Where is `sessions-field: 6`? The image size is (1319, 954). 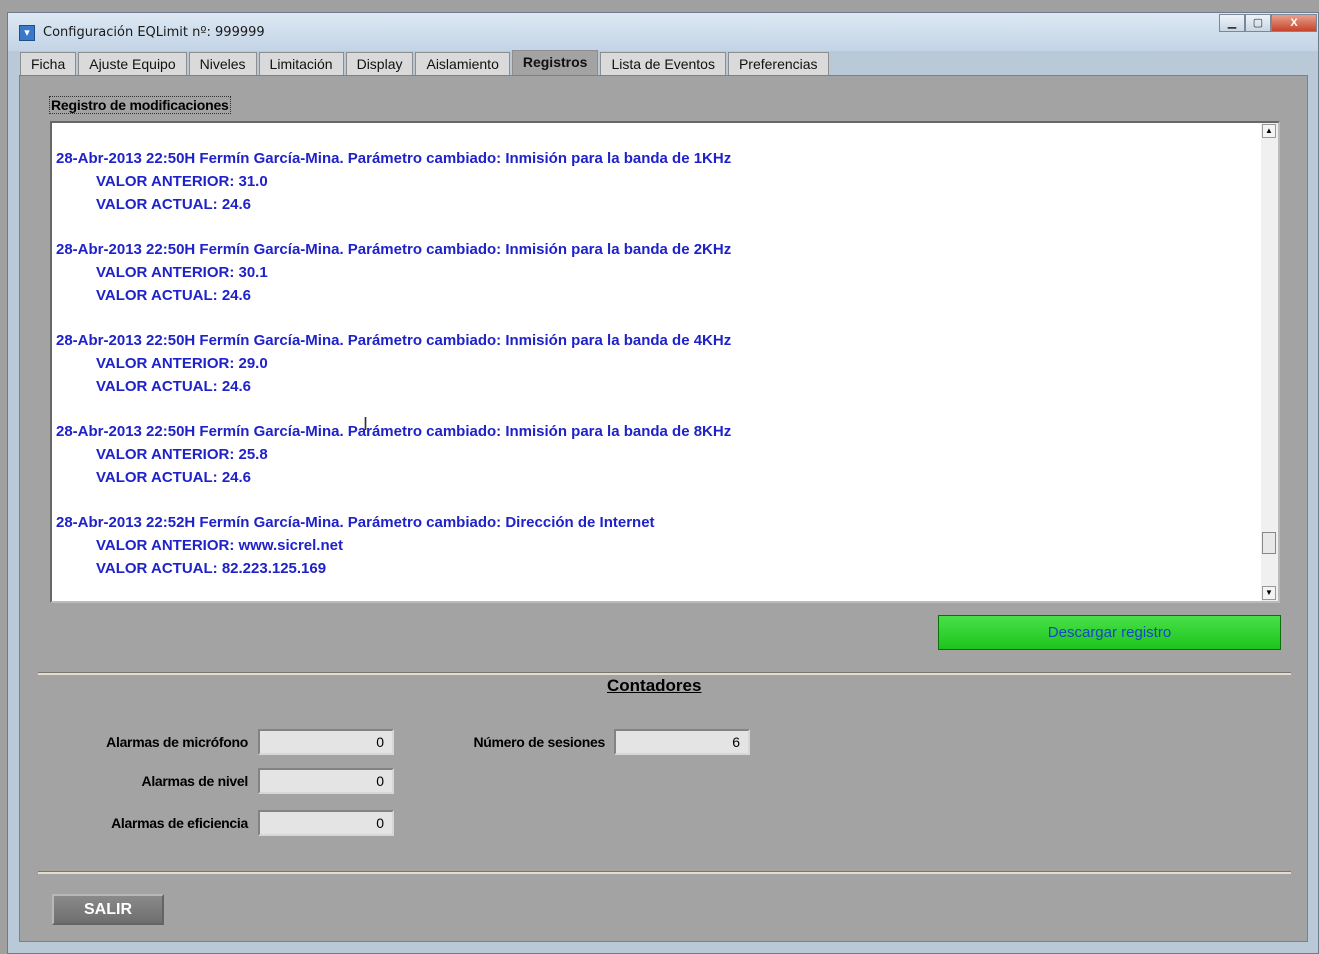 sessions-field: 6 is located at coordinates (682, 742).